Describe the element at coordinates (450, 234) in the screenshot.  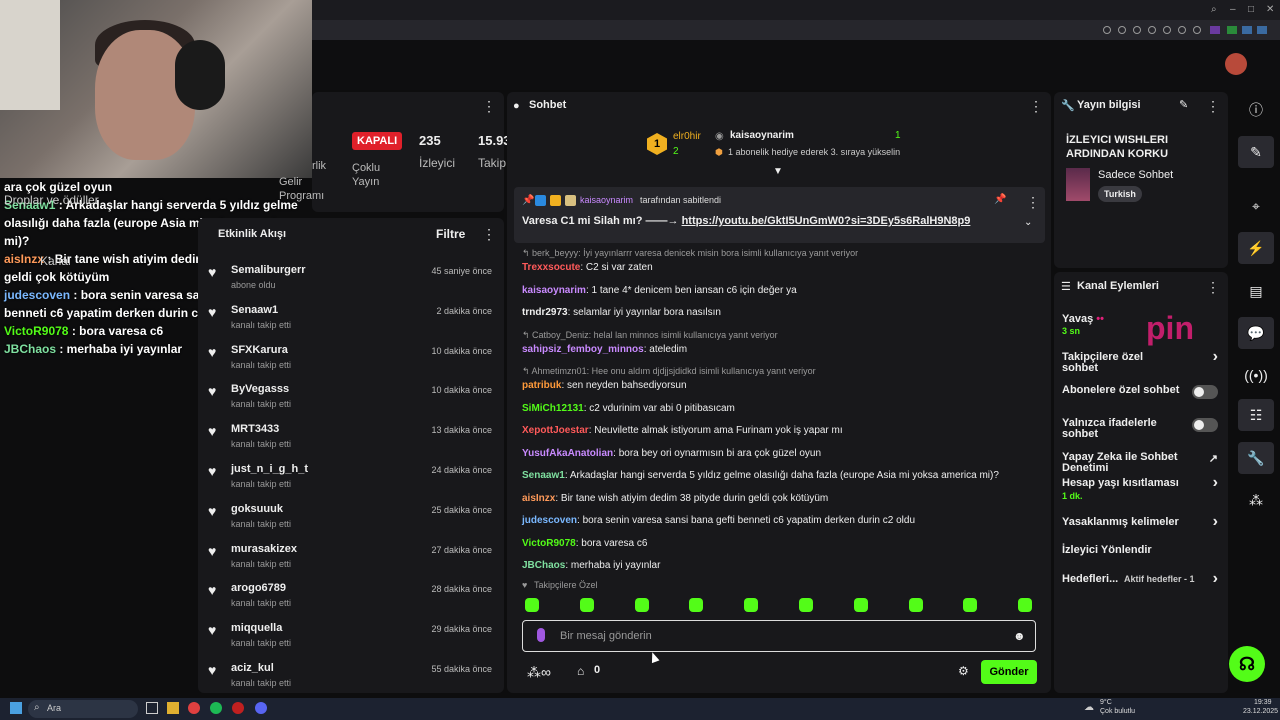
I see `filter-button: Filtre` at that location.